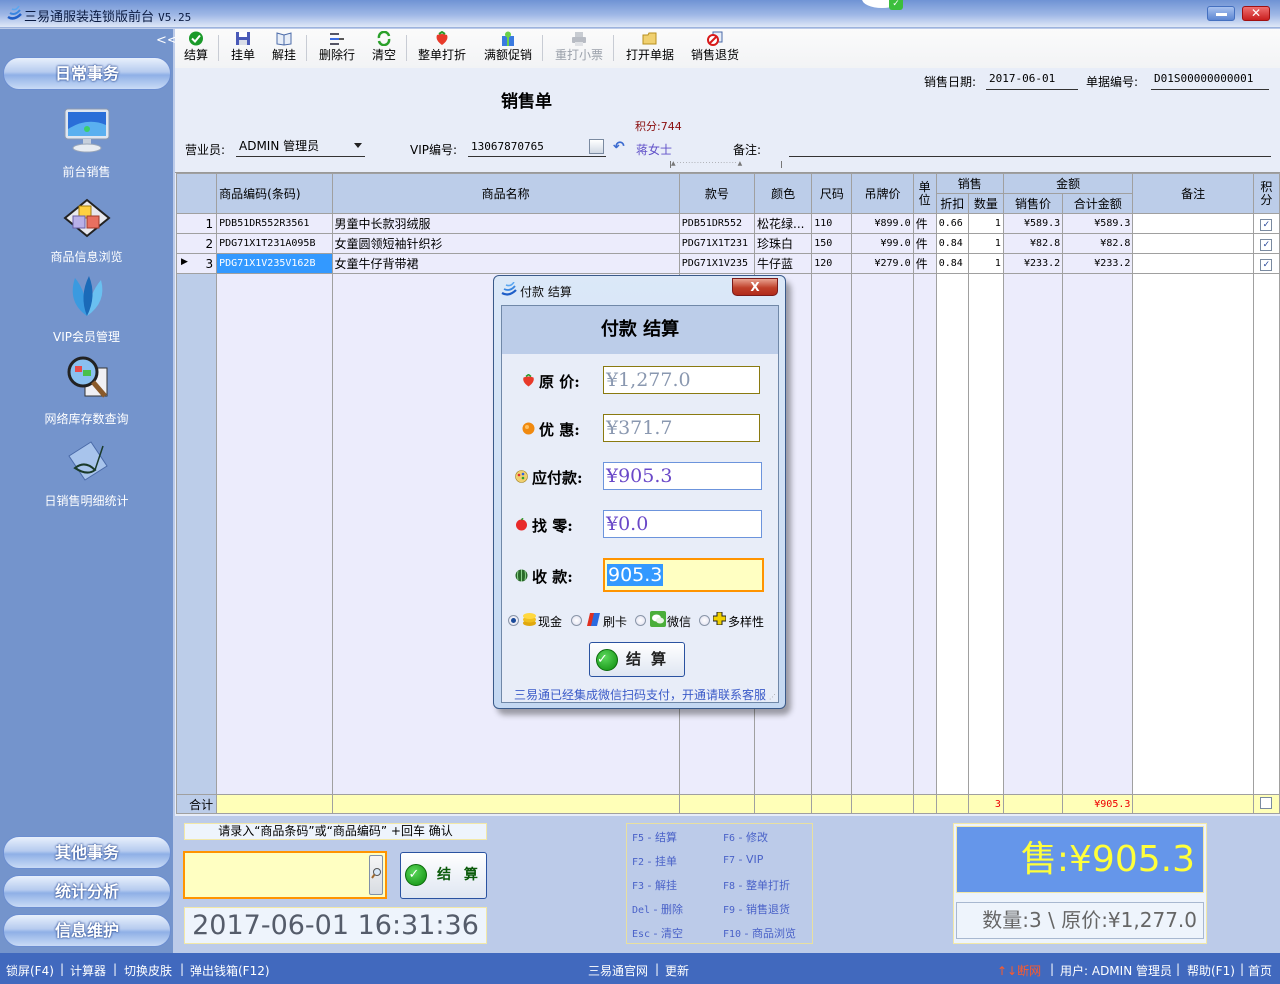 The width and height of the screenshot is (1280, 984). I want to click on cell-color: 牛仔蓝, so click(783, 263).